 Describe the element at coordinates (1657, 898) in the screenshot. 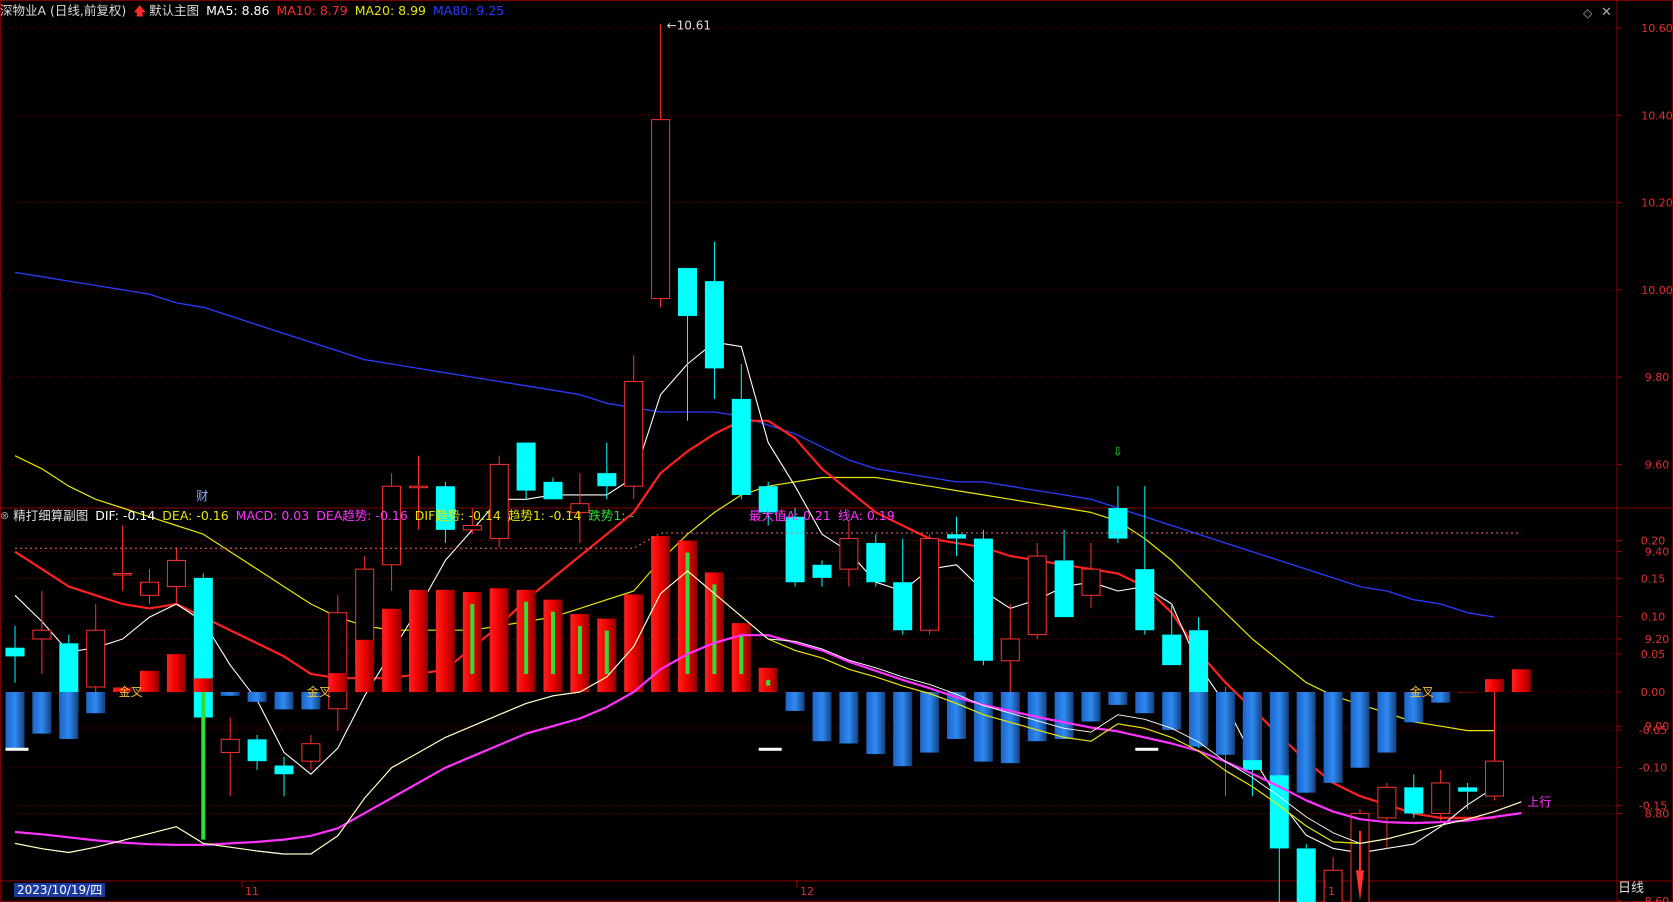

I see `price-tick-label: 8.60` at that location.